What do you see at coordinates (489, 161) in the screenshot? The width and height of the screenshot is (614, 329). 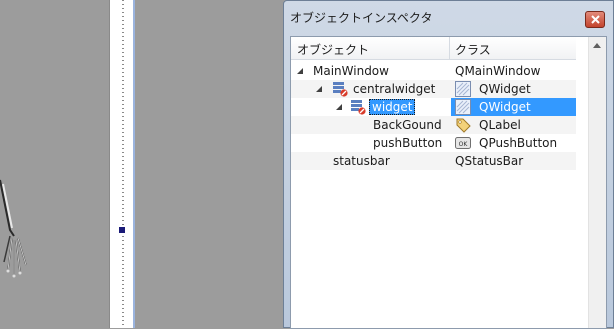 I see `object-class: QStatusBar` at bounding box center [489, 161].